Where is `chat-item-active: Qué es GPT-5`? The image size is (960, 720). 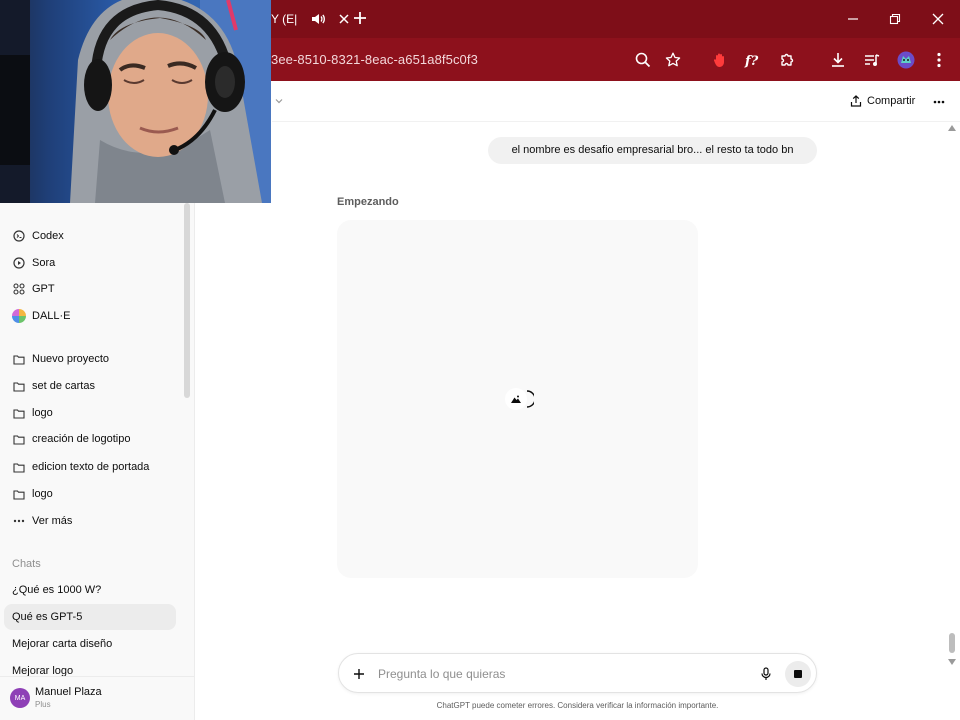 chat-item-active: Qué es GPT-5 is located at coordinates (47, 617).